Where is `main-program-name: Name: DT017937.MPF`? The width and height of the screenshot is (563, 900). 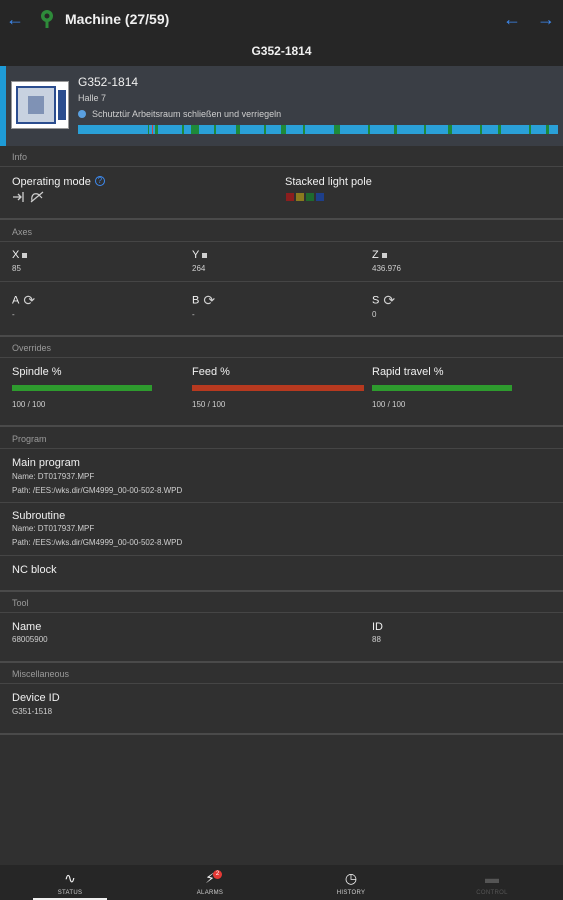 main-program-name: Name: DT017937.MPF is located at coordinates (53, 476).